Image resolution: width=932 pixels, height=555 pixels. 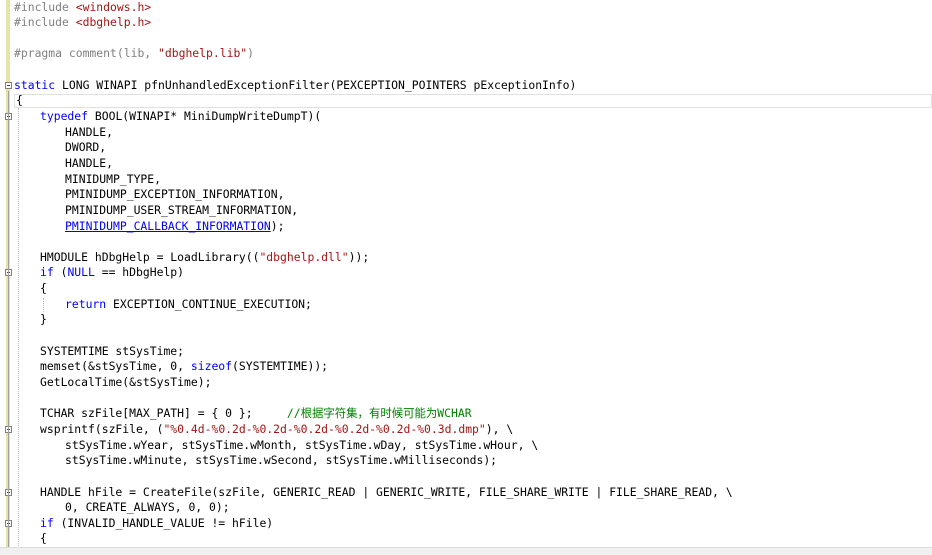 I want to click on code-line: PMINIDUMP_CALLBACK_INFORMATION);, so click(x=175, y=226).